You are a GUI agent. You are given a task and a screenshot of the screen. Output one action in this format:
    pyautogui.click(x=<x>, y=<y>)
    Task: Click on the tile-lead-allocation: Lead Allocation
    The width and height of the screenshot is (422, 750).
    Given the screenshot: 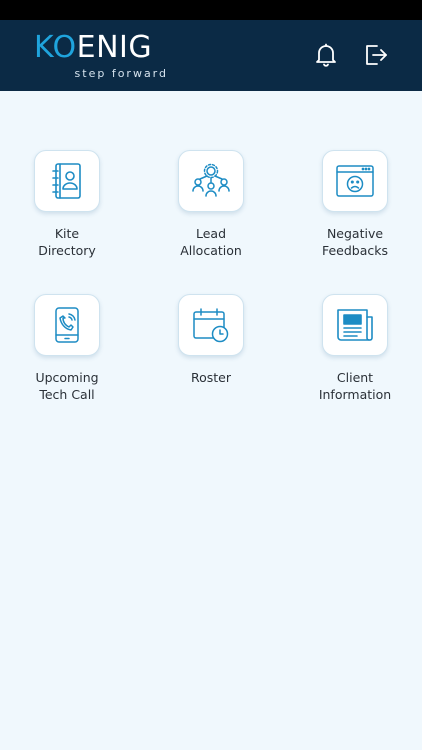 What is the action you would take?
    pyautogui.click(x=211, y=204)
    